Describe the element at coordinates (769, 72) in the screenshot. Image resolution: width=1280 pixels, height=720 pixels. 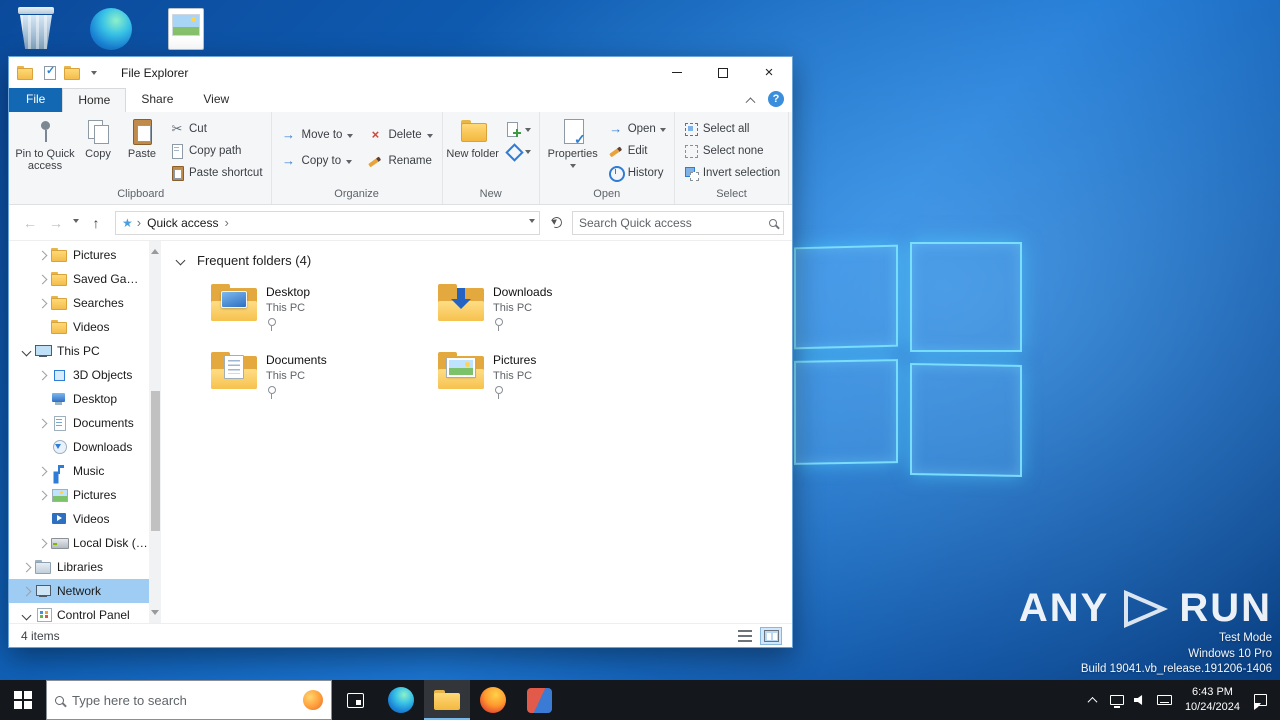
I see `close-button: ×` at that location.